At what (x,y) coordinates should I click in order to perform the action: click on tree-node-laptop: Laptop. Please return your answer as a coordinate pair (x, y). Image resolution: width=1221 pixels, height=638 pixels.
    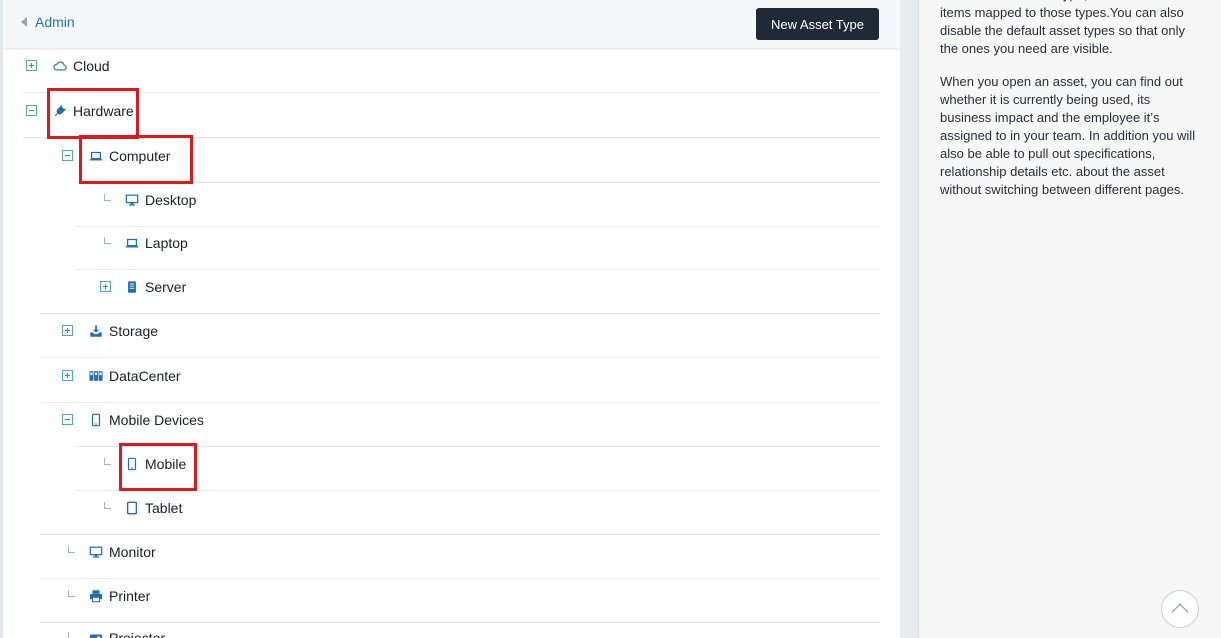
    Looking at the image, I should click on (156, 243).